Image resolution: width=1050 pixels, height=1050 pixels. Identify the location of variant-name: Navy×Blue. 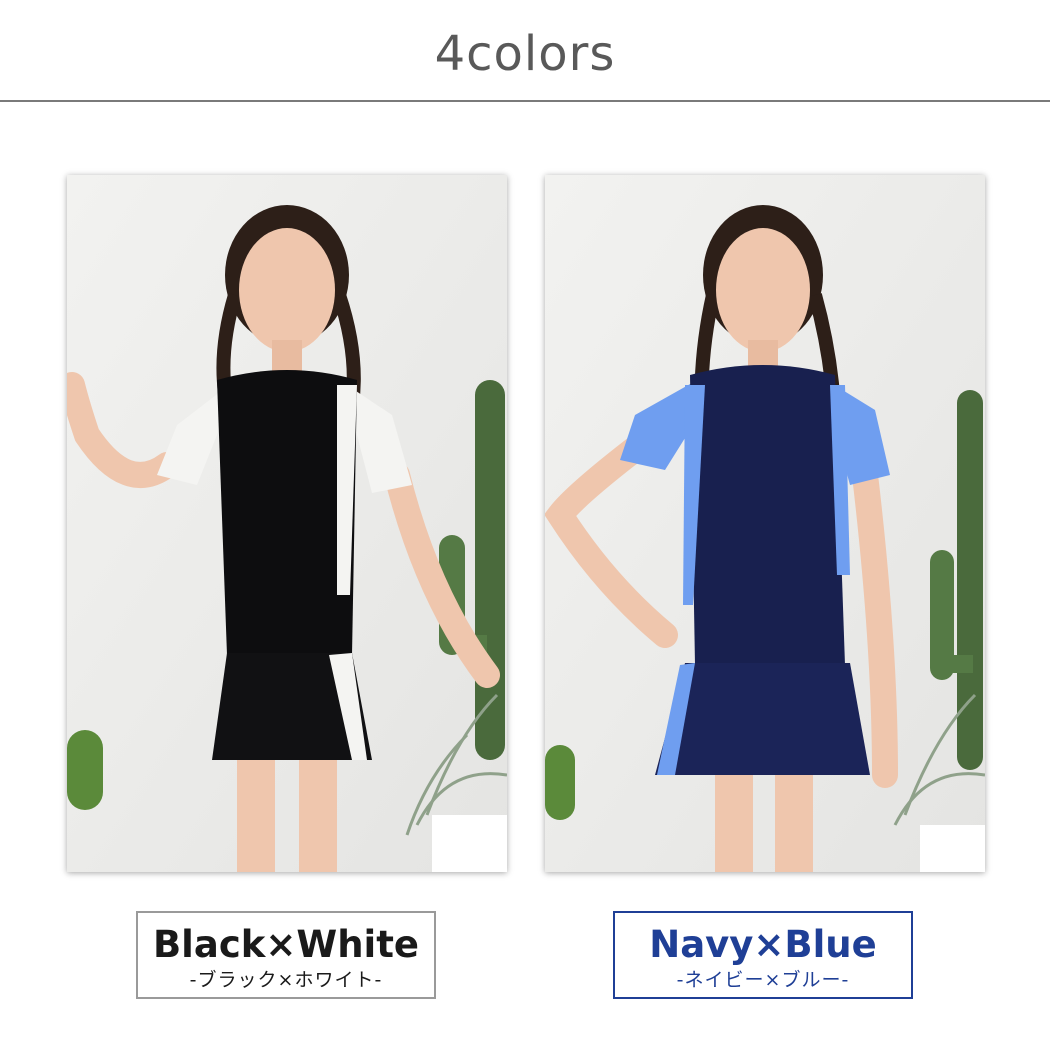
(763, 944).